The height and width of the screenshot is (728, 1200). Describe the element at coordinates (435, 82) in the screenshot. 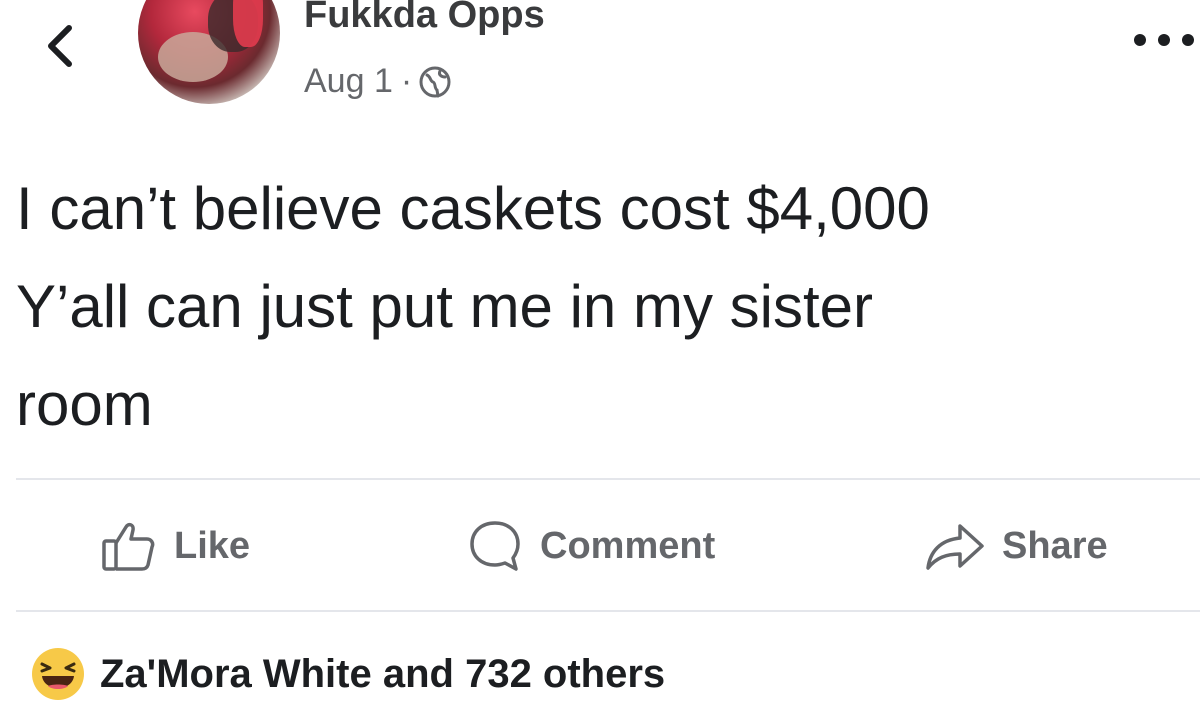

I see `globe-icon` at that location.